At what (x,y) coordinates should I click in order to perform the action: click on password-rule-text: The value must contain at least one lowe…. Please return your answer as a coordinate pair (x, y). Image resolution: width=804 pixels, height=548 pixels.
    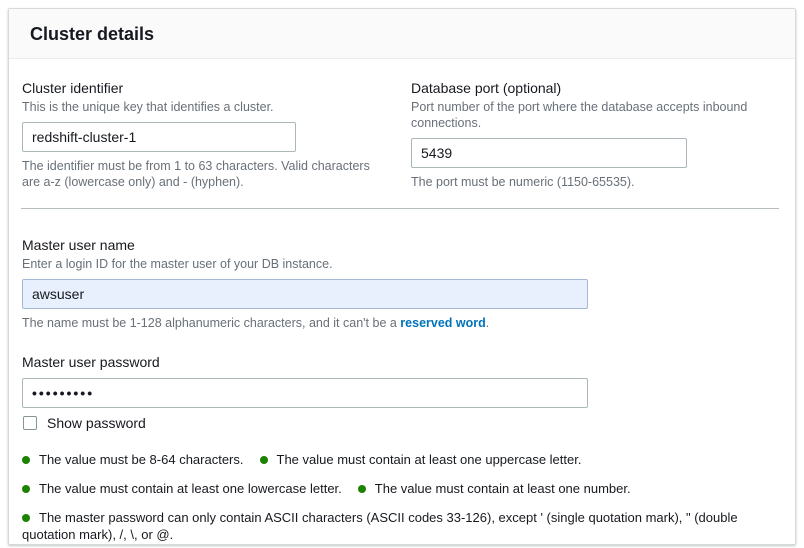
    Looking at the image, I should click on (190, 488).